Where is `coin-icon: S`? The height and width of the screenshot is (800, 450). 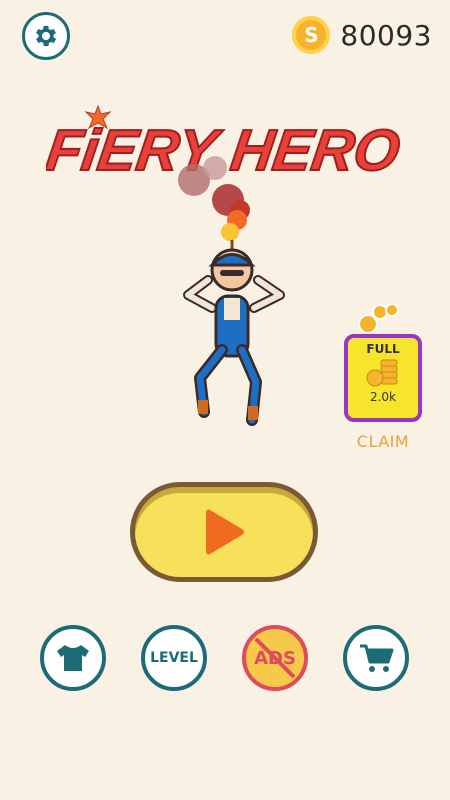 coin-icon: S is located at coordinates (311, 35).